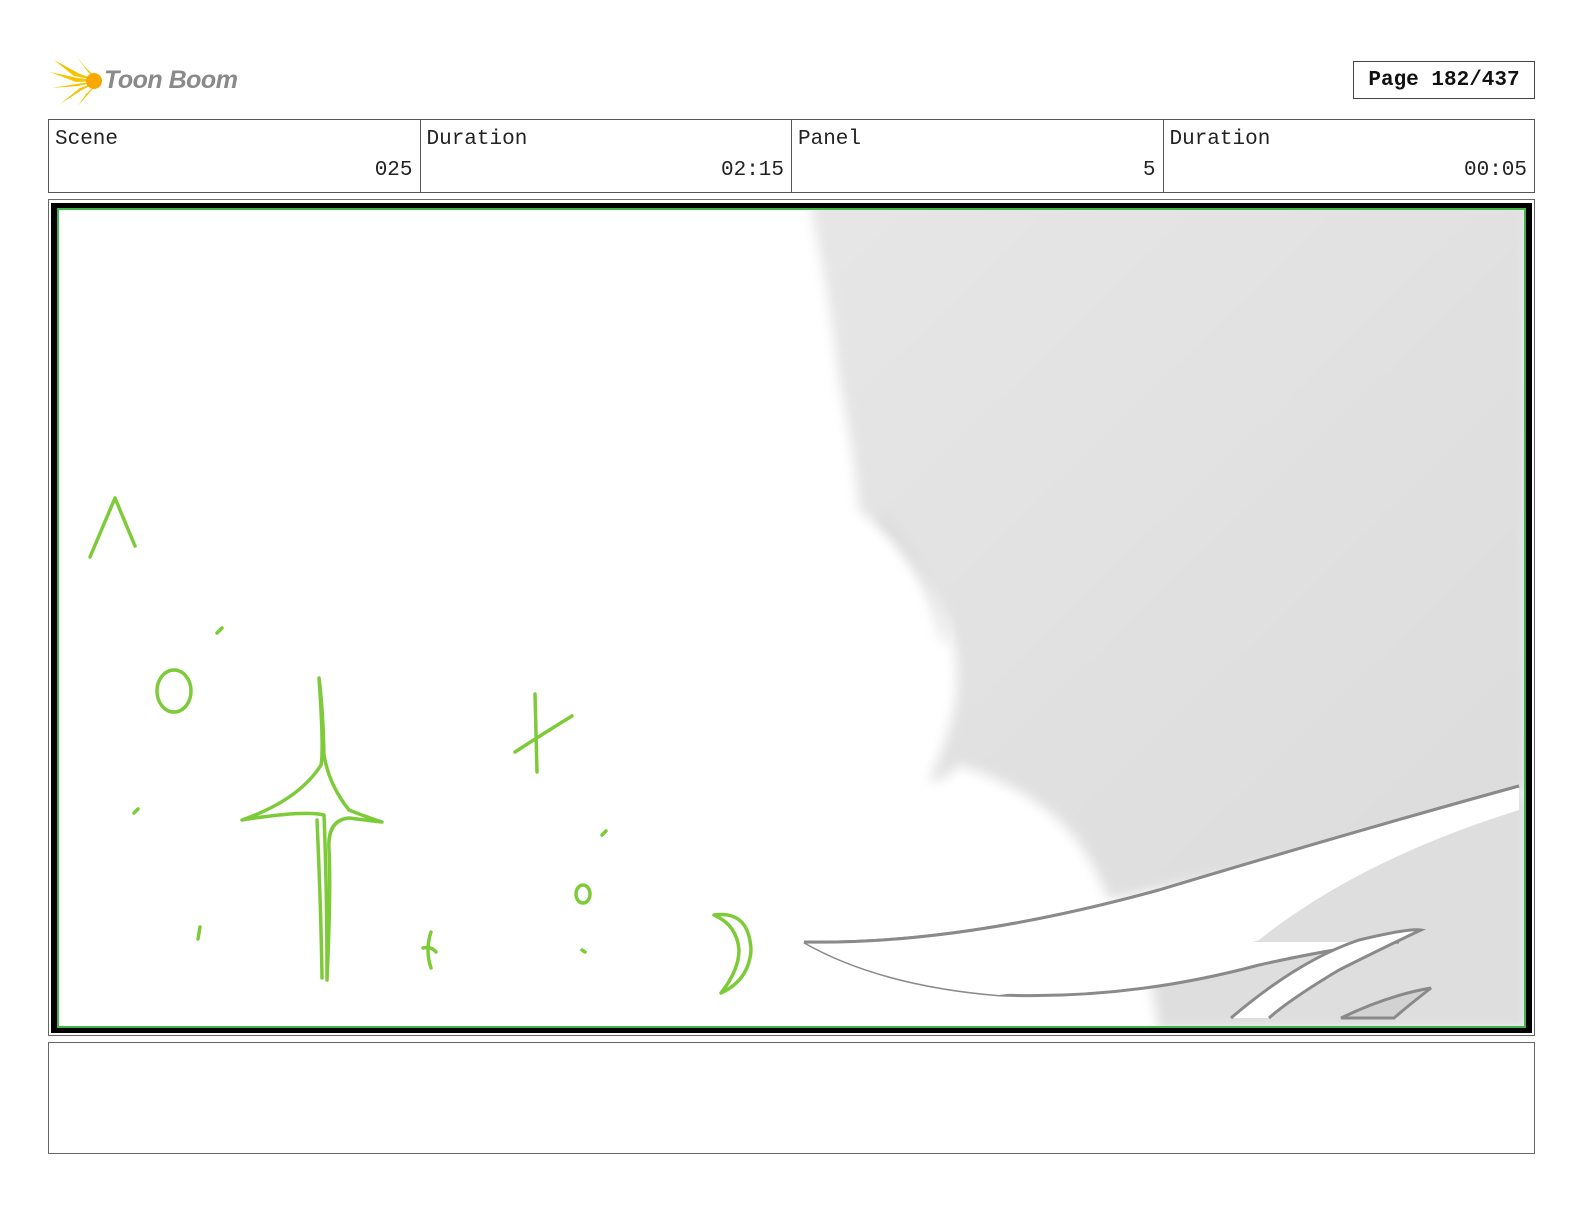 The height and width of the screenshot is (1224, 1584). Describe the element at coordinates (312, 829) in the screenshot. I see `big-star-sparkle` at that location.